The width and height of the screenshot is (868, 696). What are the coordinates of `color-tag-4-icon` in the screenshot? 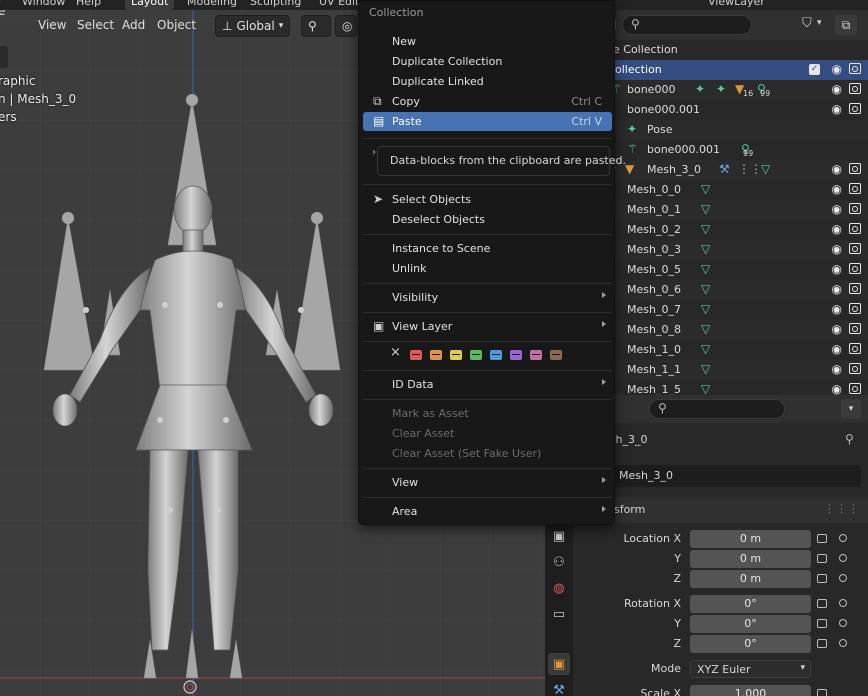 It's located at (476, 355).